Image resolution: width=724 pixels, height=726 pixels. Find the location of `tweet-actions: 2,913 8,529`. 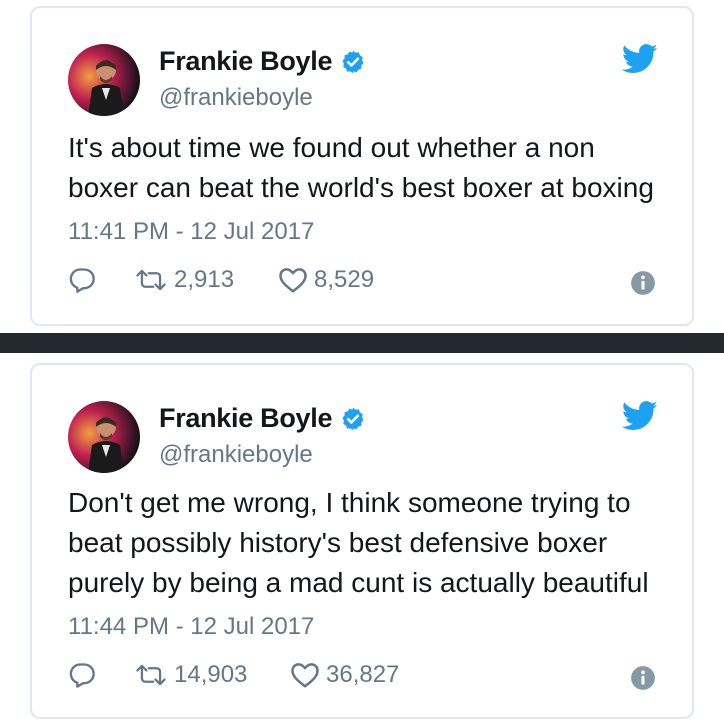

tweet-actions: 2,913 8,529 is located at coordinates (362, 283).